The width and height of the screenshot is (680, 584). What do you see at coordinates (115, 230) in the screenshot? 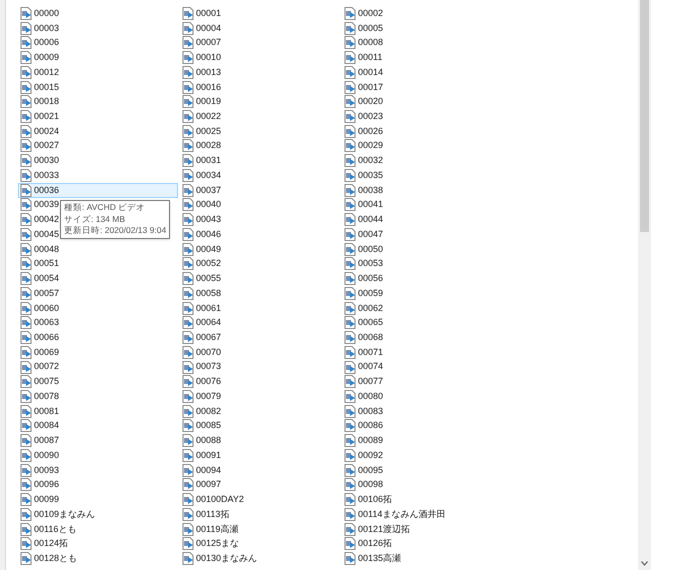
I see `tooltip-line: 更新日時: 2020/02/13 9:04` at bounding box center [115, 230].